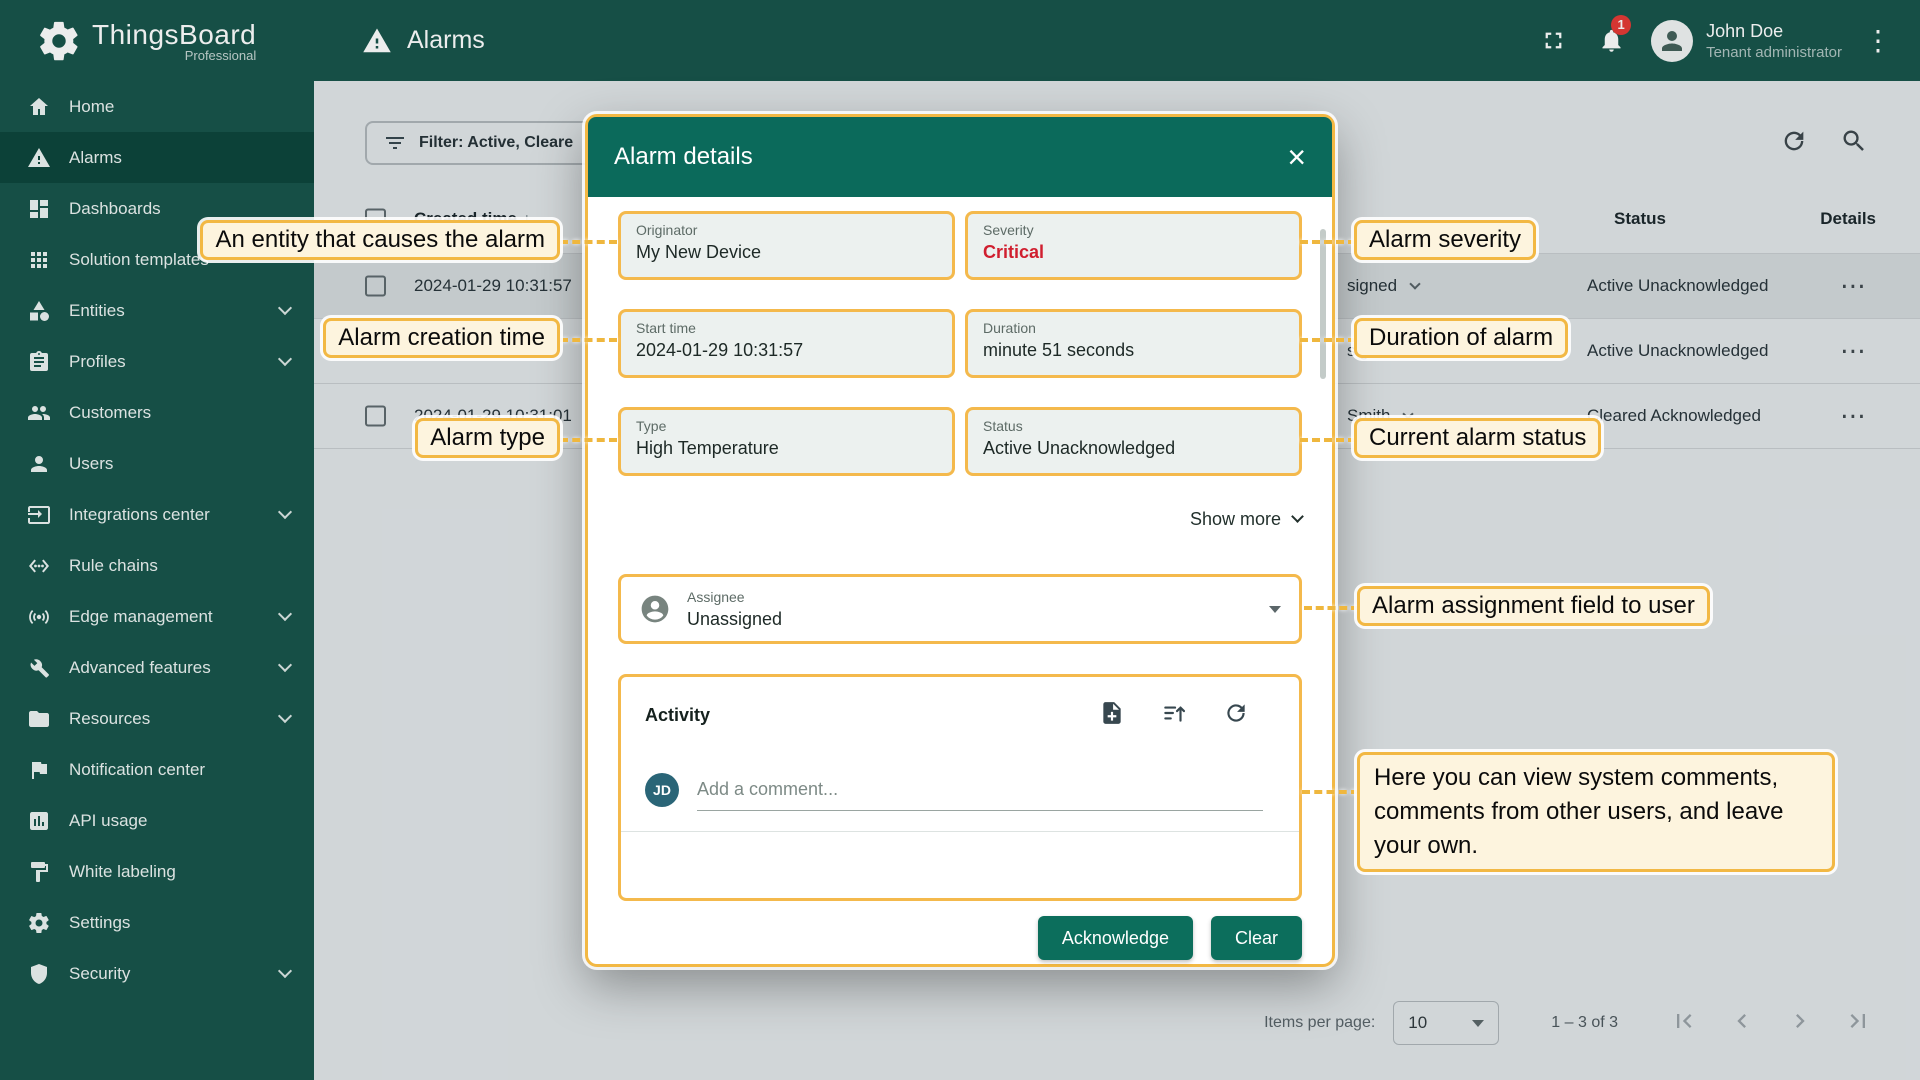  Describe the element at coordinates (1296, 157) in the screenshot. I see `close-icon: ×` at that location.